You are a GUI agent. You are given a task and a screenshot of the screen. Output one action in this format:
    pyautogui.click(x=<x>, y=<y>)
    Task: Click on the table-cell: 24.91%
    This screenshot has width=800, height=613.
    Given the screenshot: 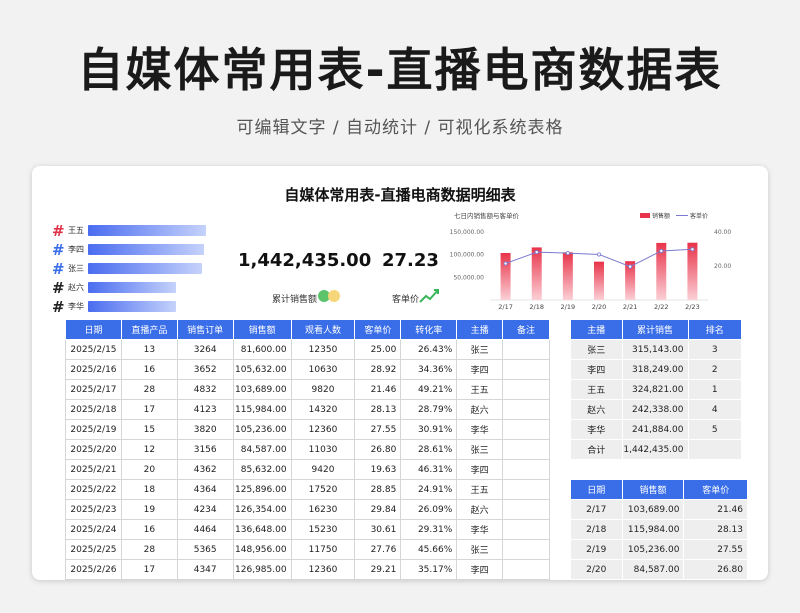 What is the action you would take?
    pyautogui.click(x=429, y=489)
    